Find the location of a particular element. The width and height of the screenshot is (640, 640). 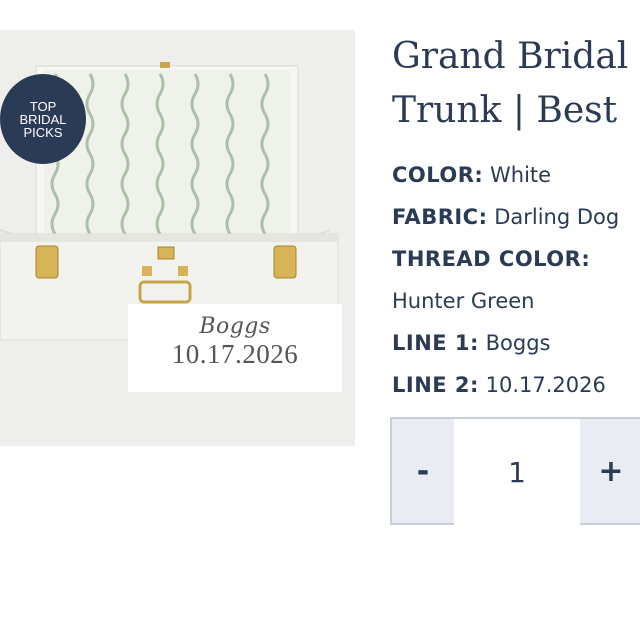

option-label: THREAD COLOR: is located at coordinates (491, 259).